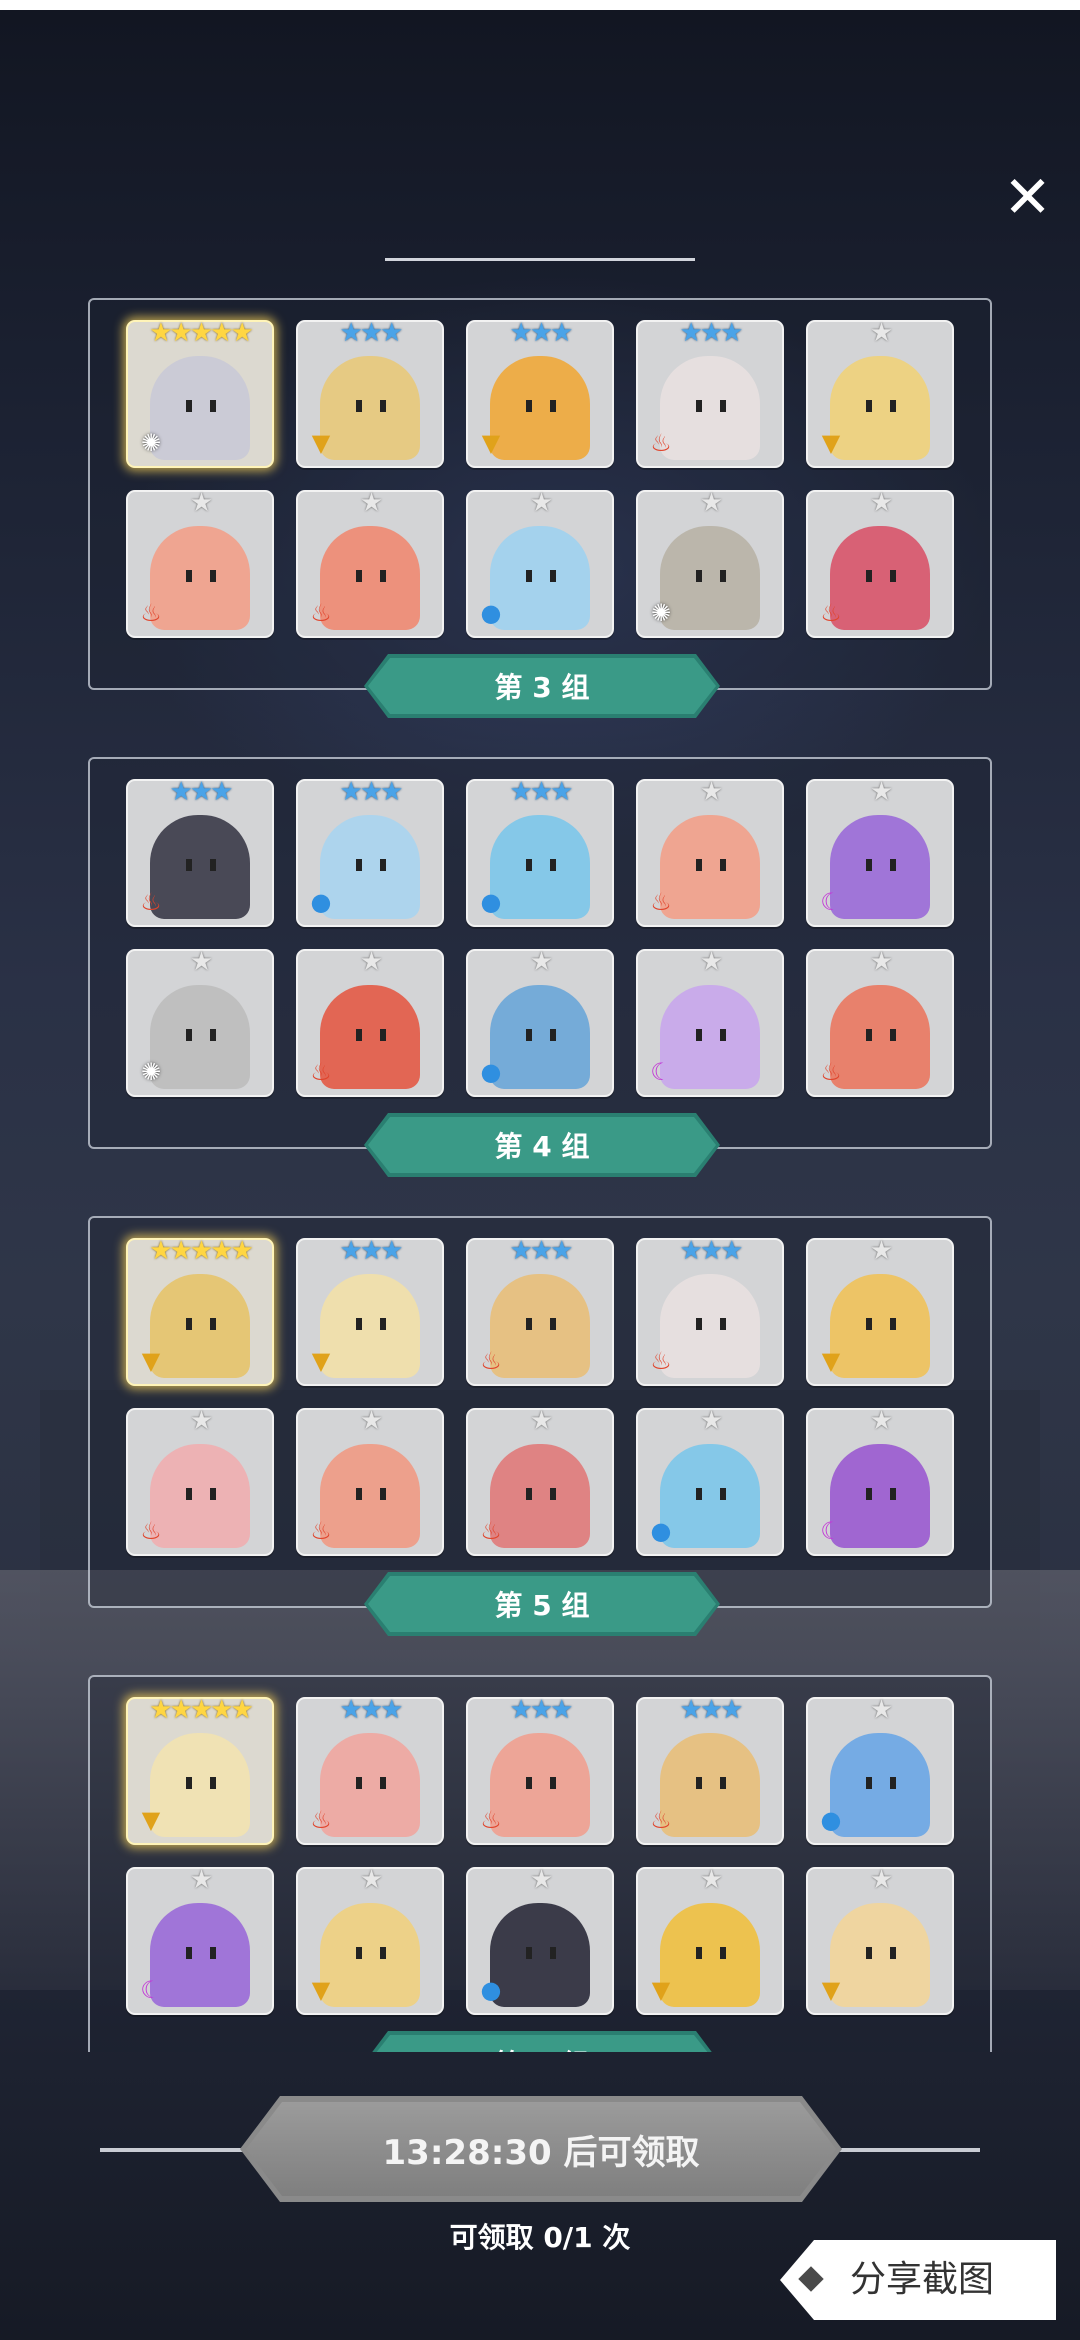 Image resolution: width=1080 pixels, height=2340 pixels. Describe the element at coordinates (175, 2150) in the screenshot. I see `footer-divider-left` at that location.